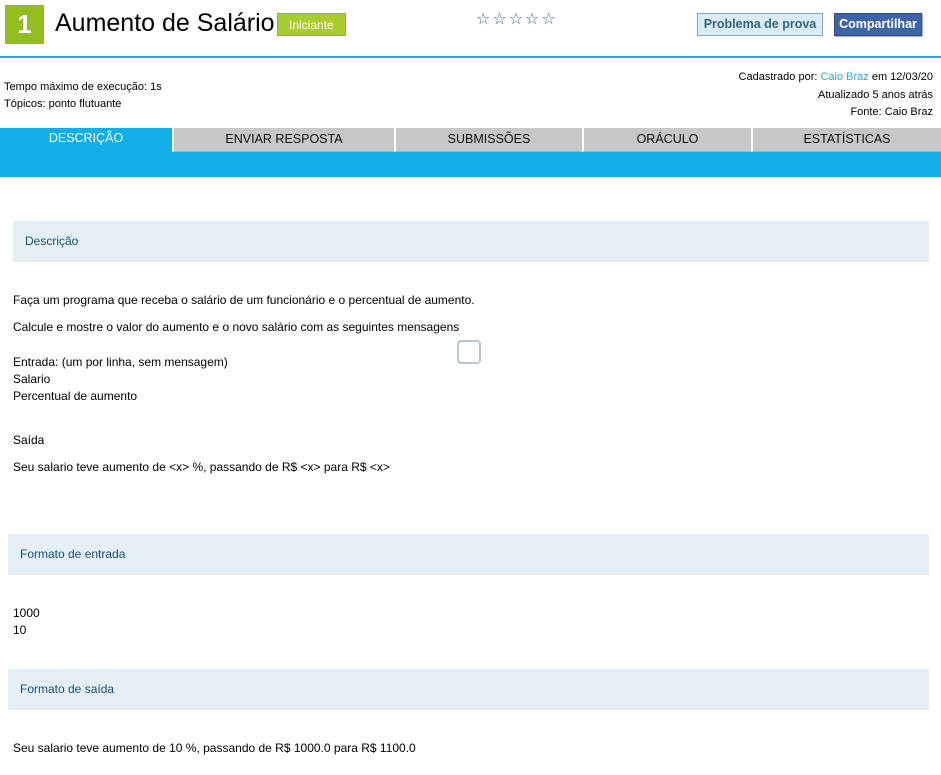  Describe the element at coordinates (471, 241) in the screenshot. I see `description-section-title: Descrição` at that location.